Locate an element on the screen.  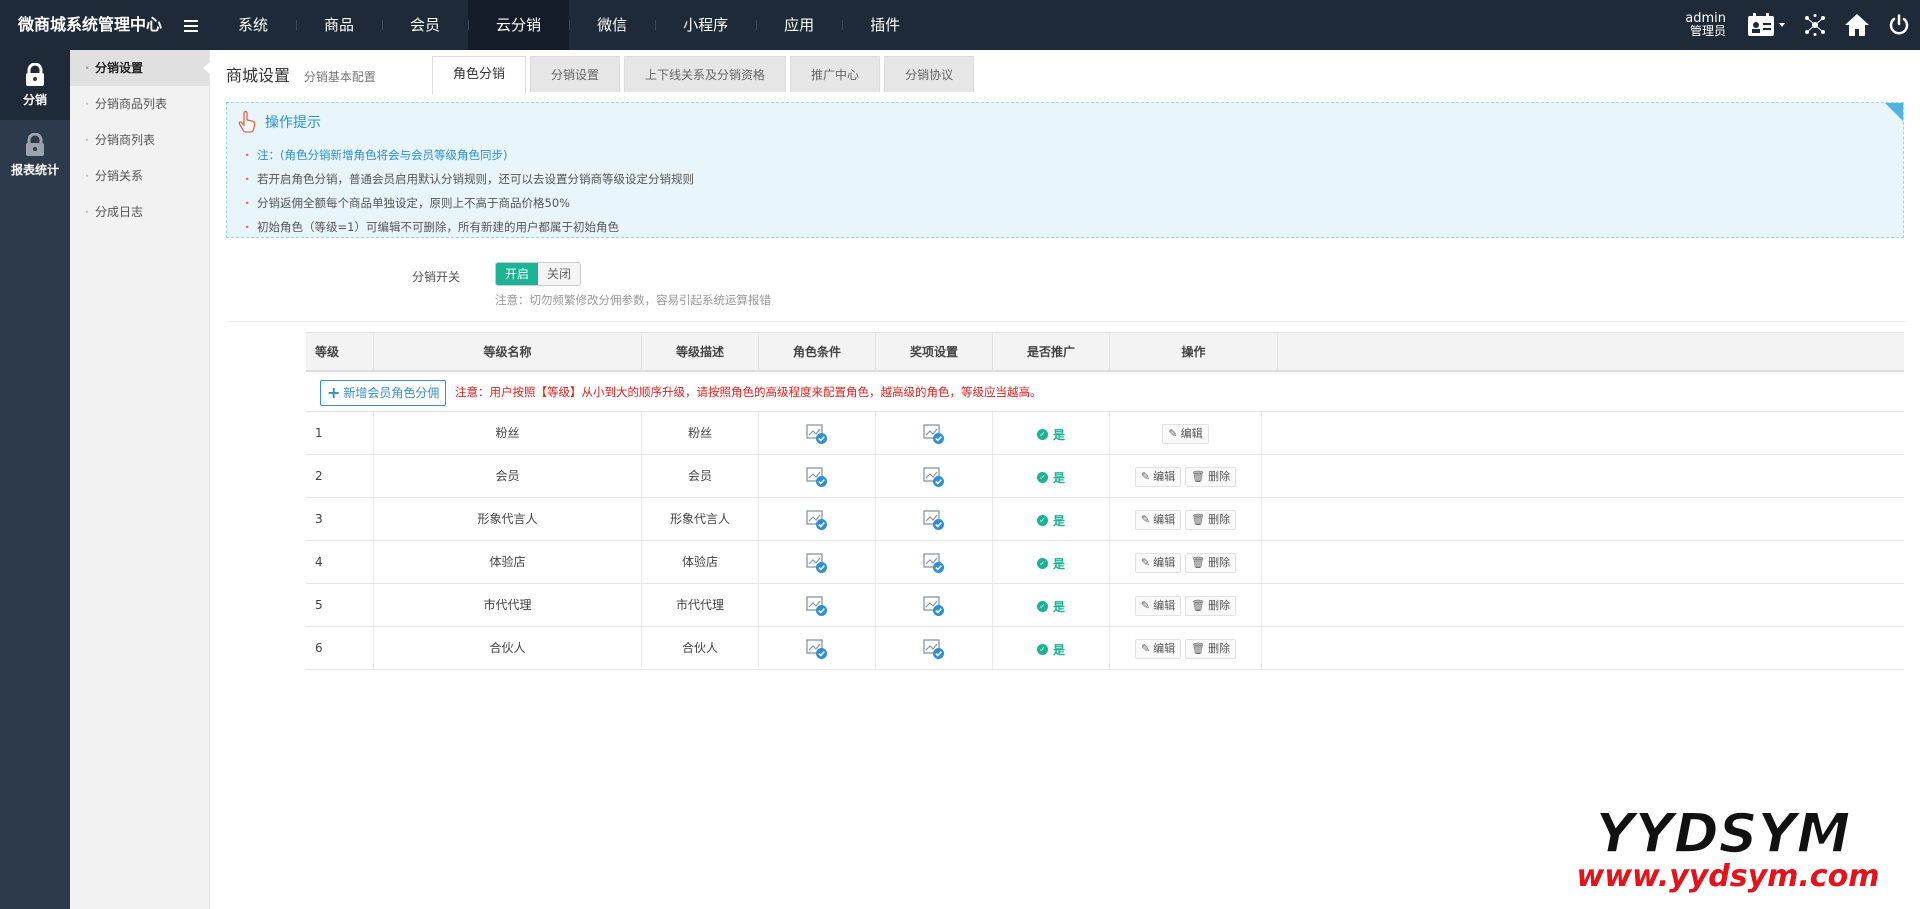
module-reports-label: 报表统计 is located at coordinates (34, 169).